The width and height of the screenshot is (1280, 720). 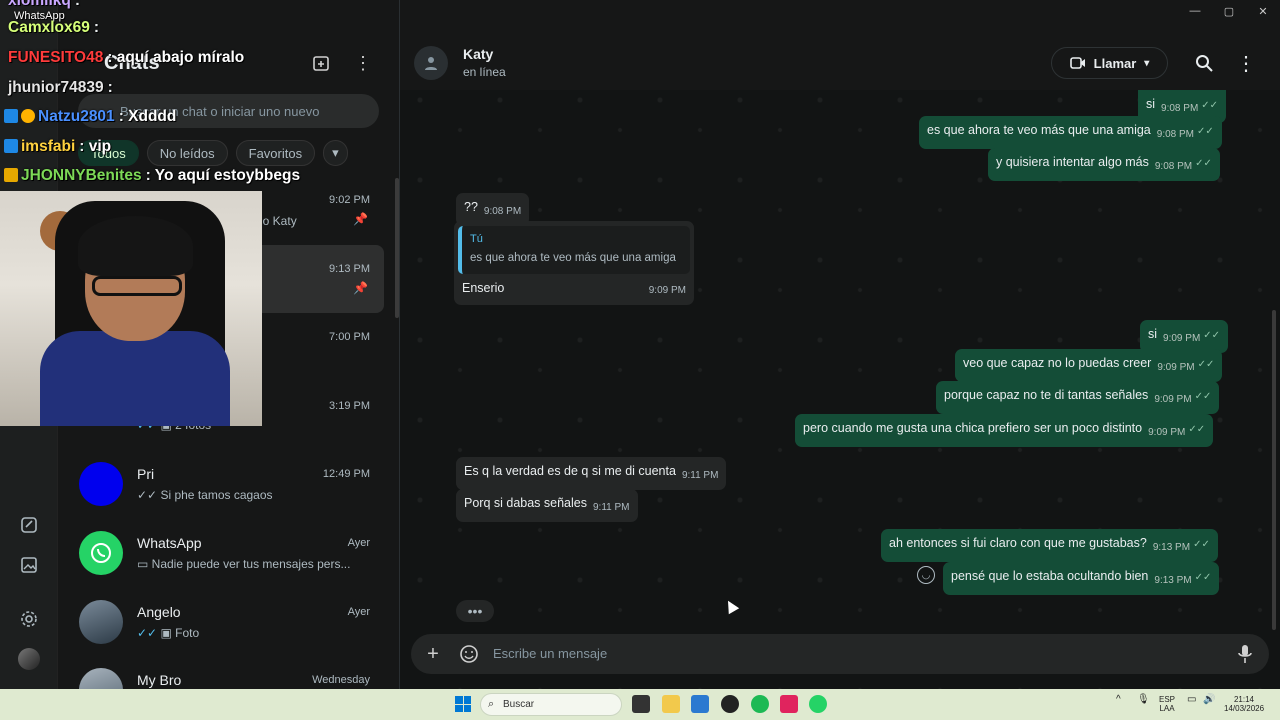 What do you see at coordinates (1118, 700) in the screenshot?
I see `tray-chevron-icon: ^` at bounding box center [1118, 700].